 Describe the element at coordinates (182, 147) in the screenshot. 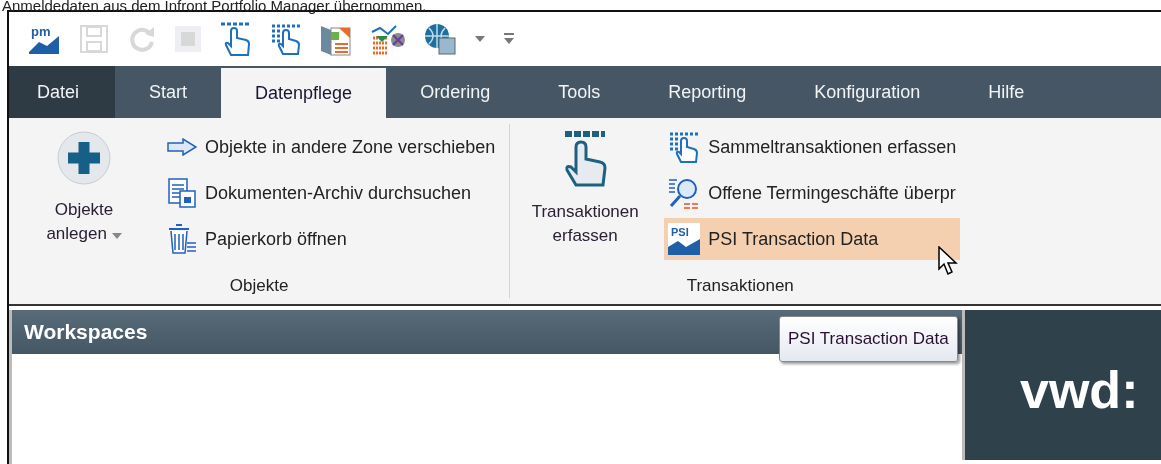

I see `arrow-right-icon` at that location.